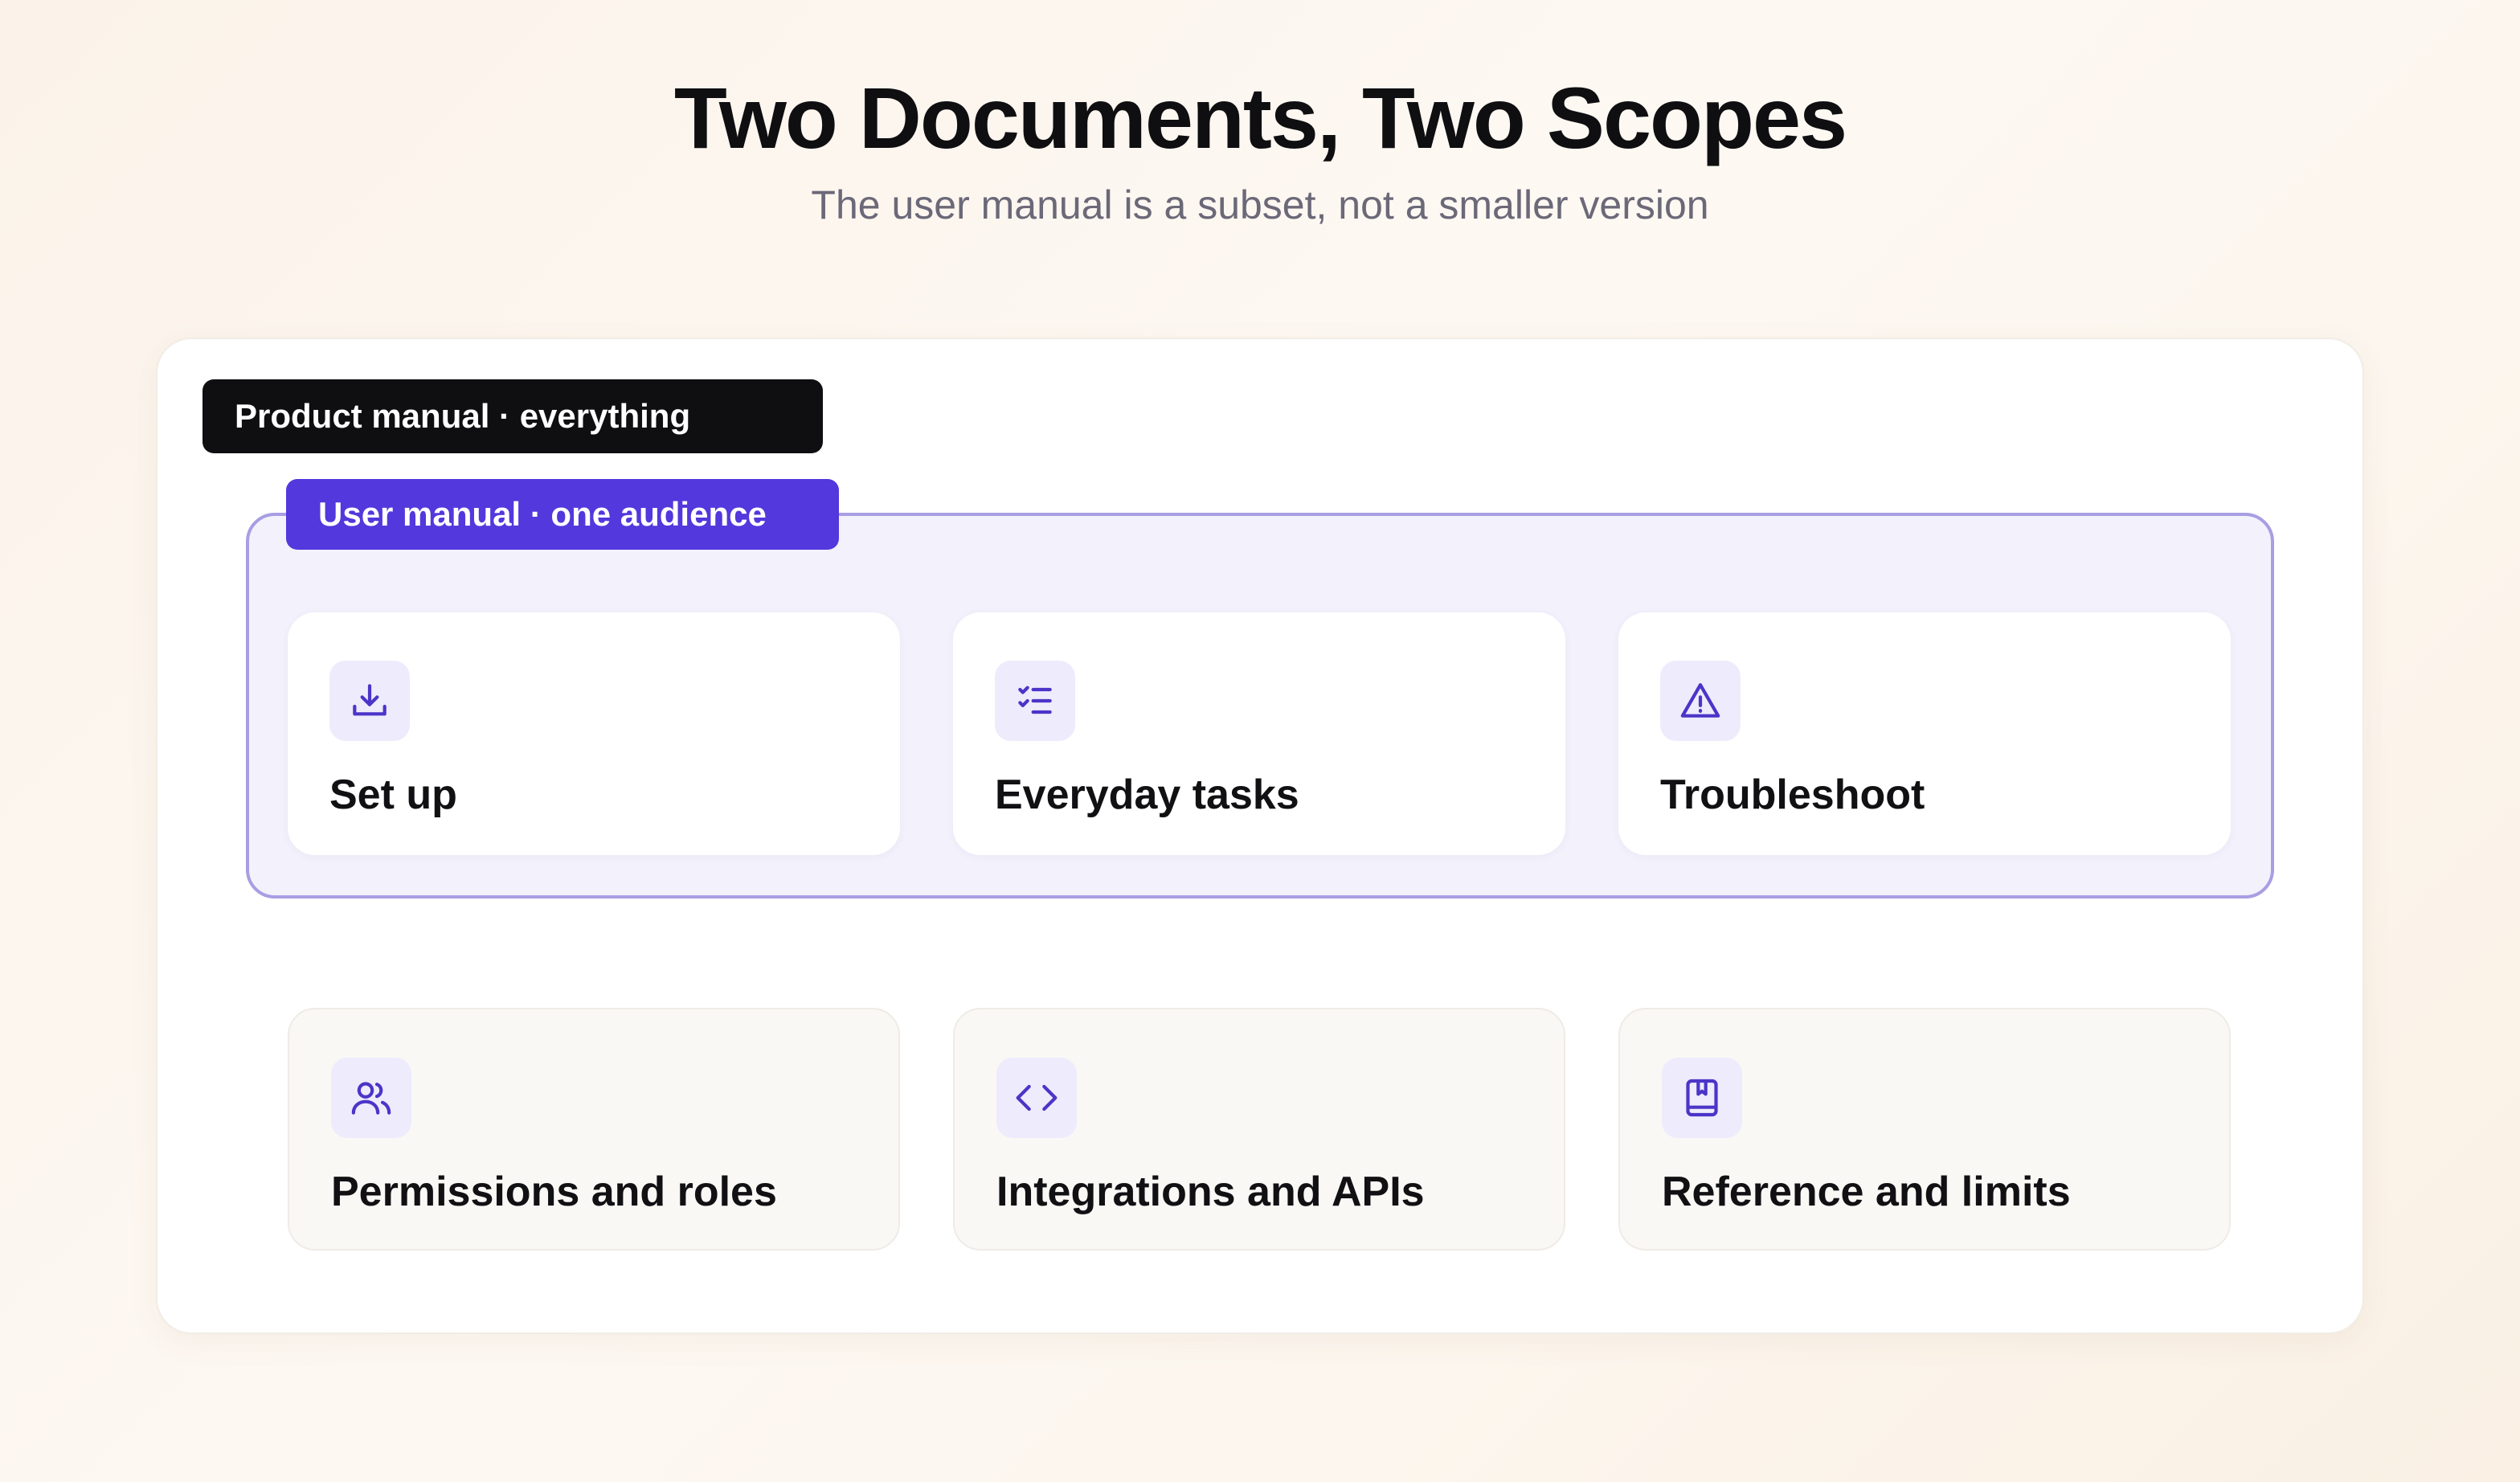 The height and width of the screenshot is (1482, 2520). I want to click on card-permissions-and-roles: Permissions and roles, so click(594, 1129).